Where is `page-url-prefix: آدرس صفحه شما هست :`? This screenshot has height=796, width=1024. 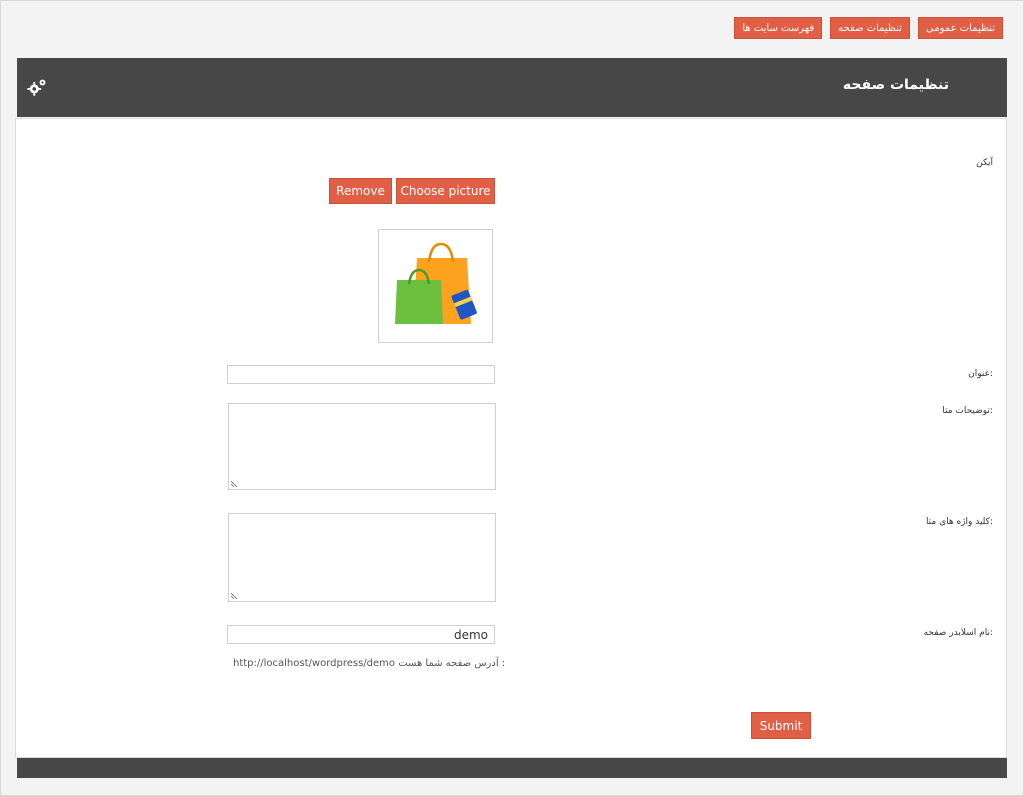
page-url-prefix: آدرس صفحه شما هست : is located at coordinates (452, 663).